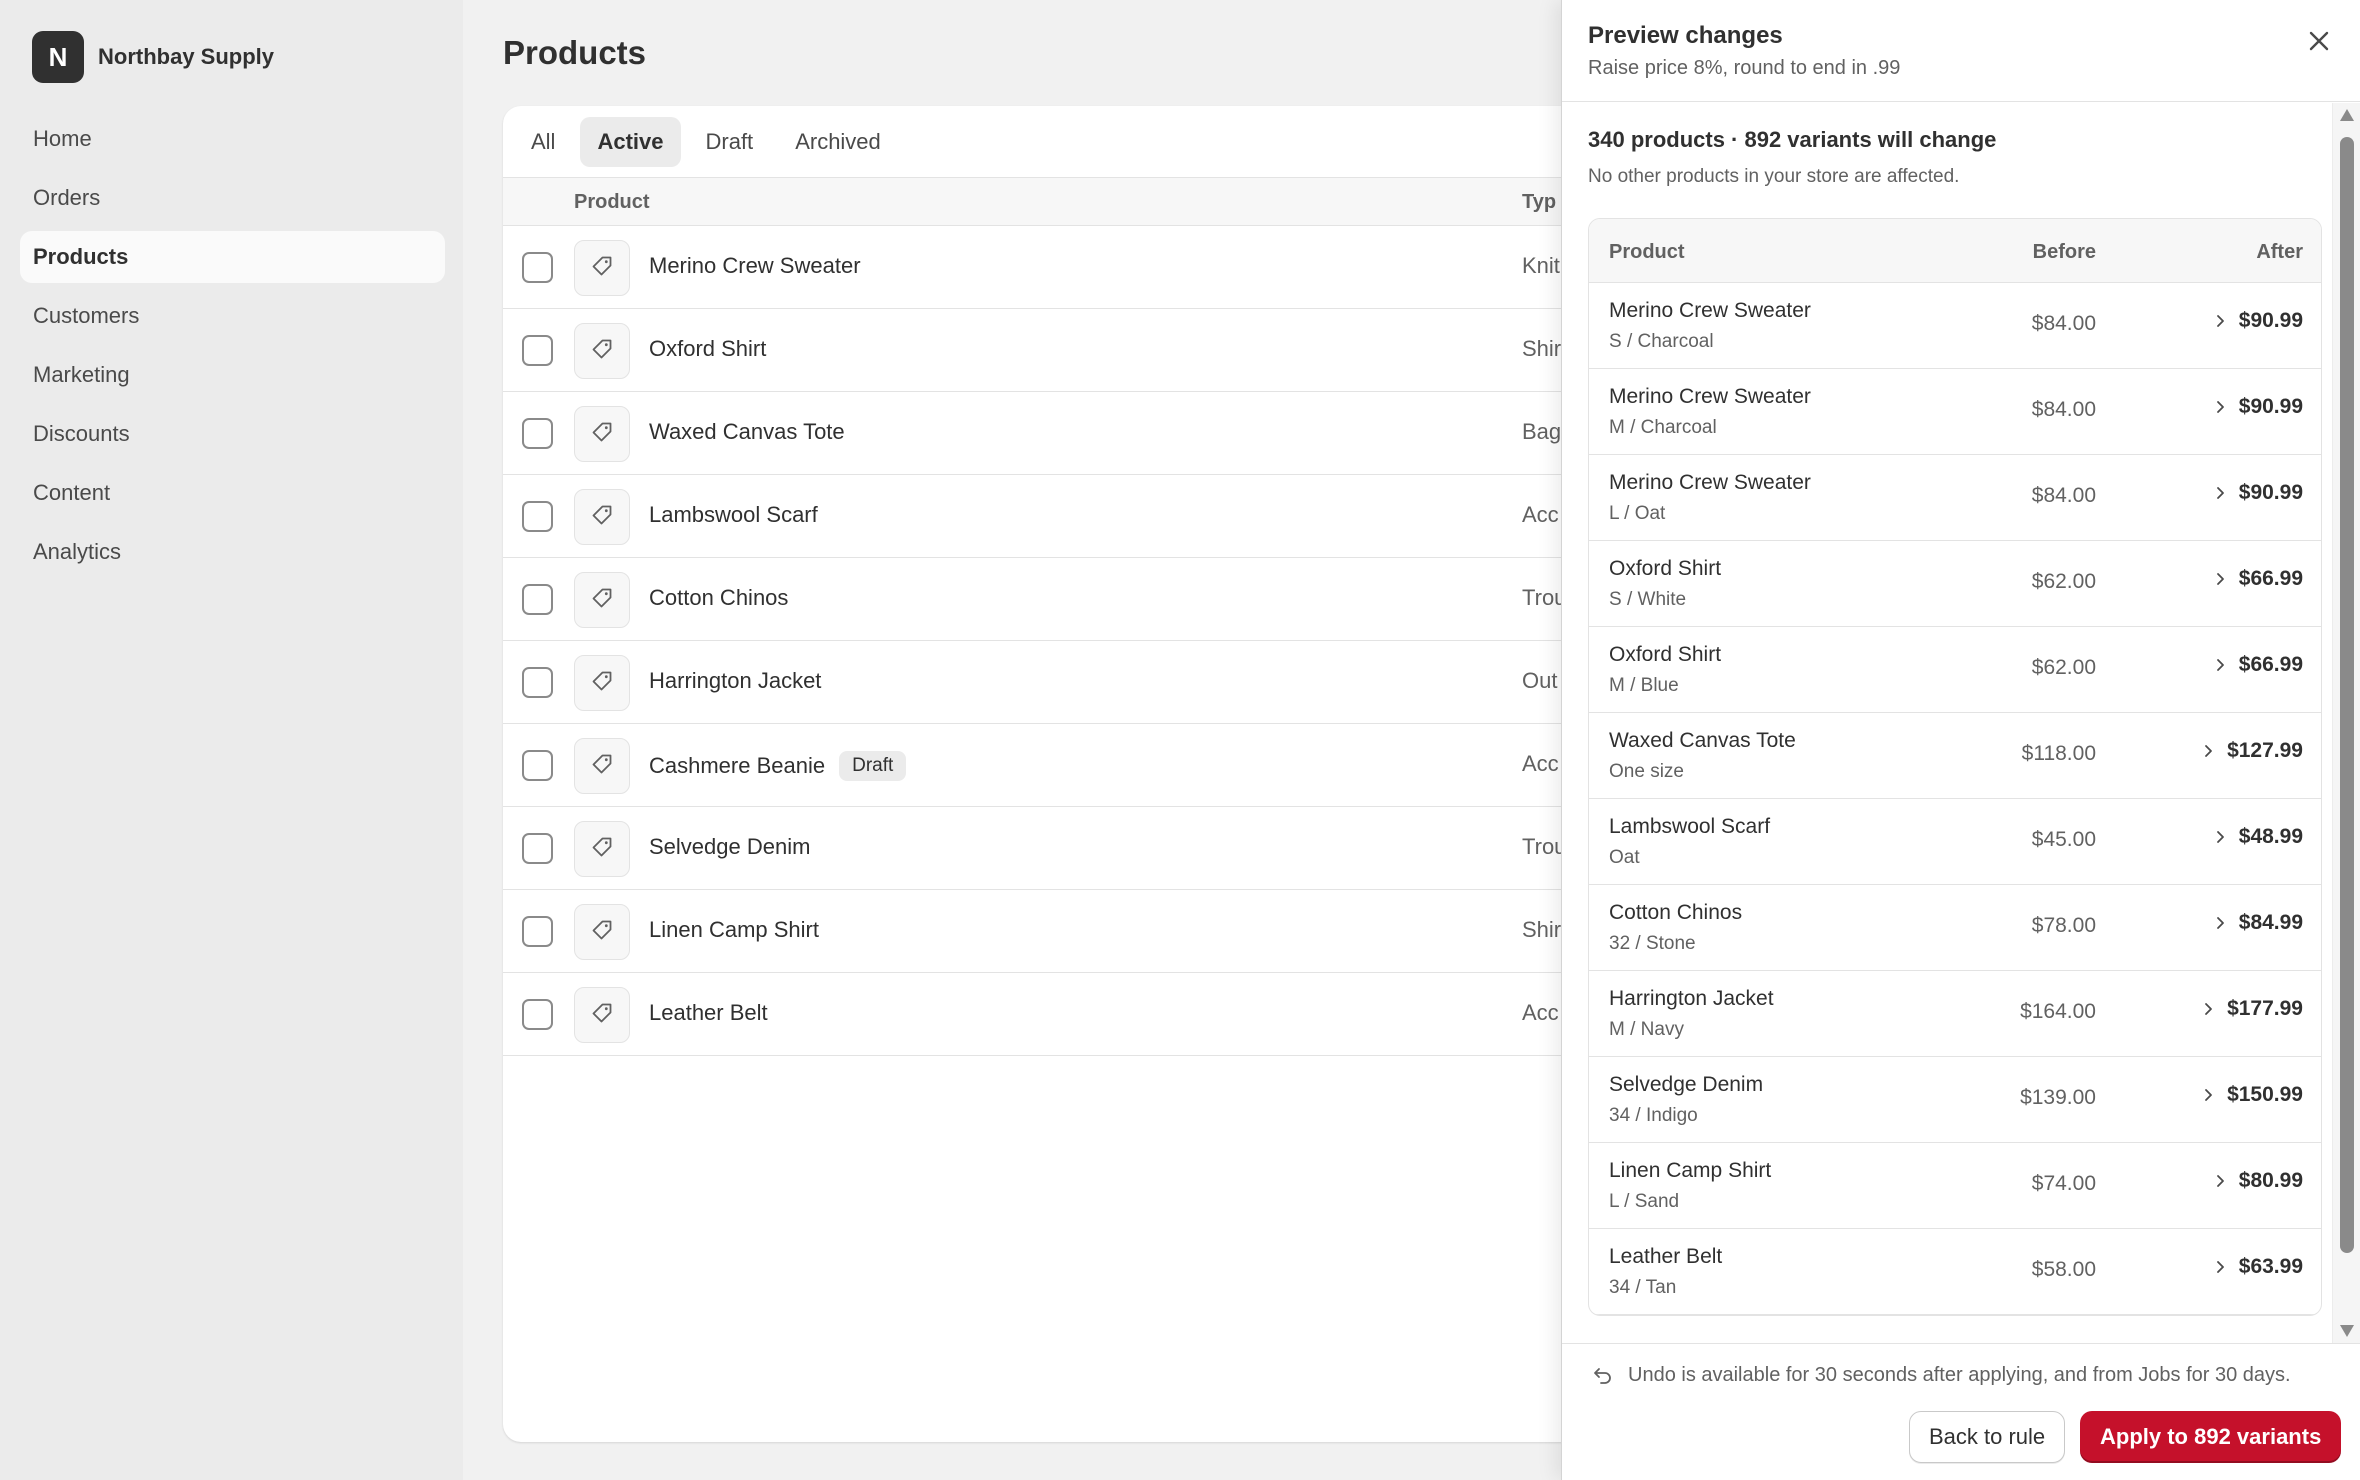 The width and height of the screenshot is (2360, 1480). Describe the element at coordinates (2270, 578) in the screenshot. I see `price-after: $66.99` at that location.